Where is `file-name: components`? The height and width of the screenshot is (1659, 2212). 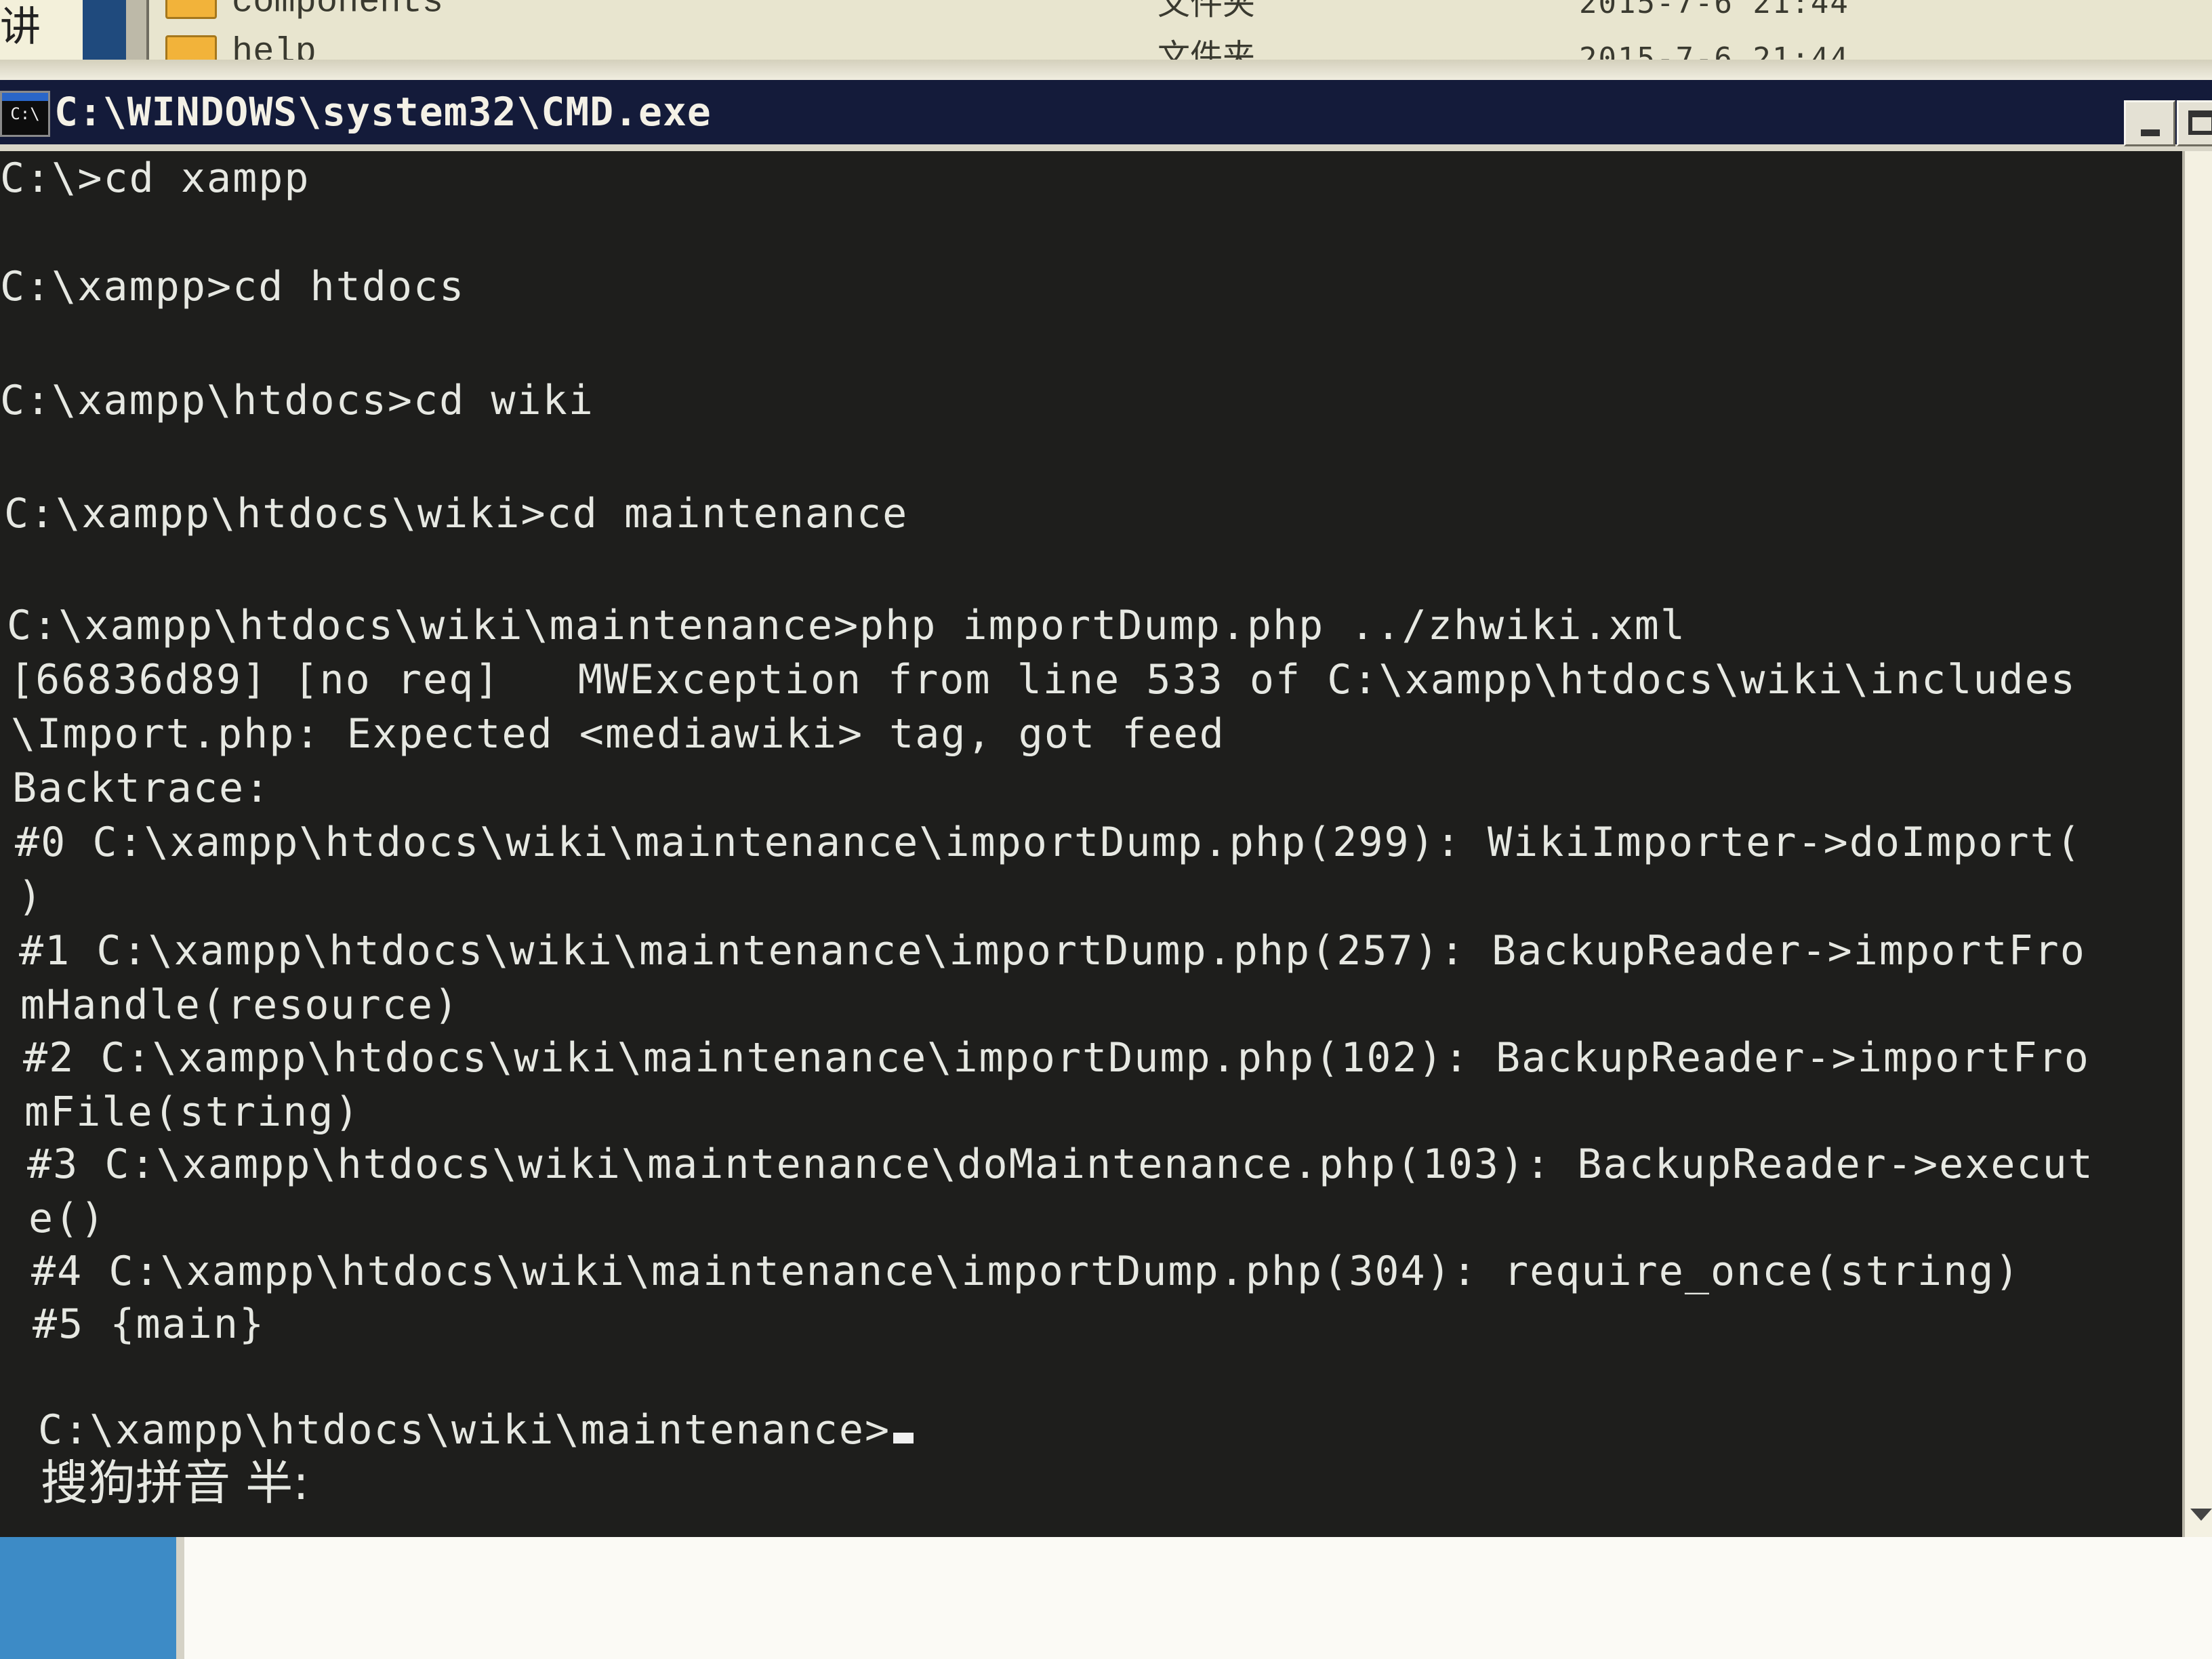
file-name: components is located at coordinates (337, 9).